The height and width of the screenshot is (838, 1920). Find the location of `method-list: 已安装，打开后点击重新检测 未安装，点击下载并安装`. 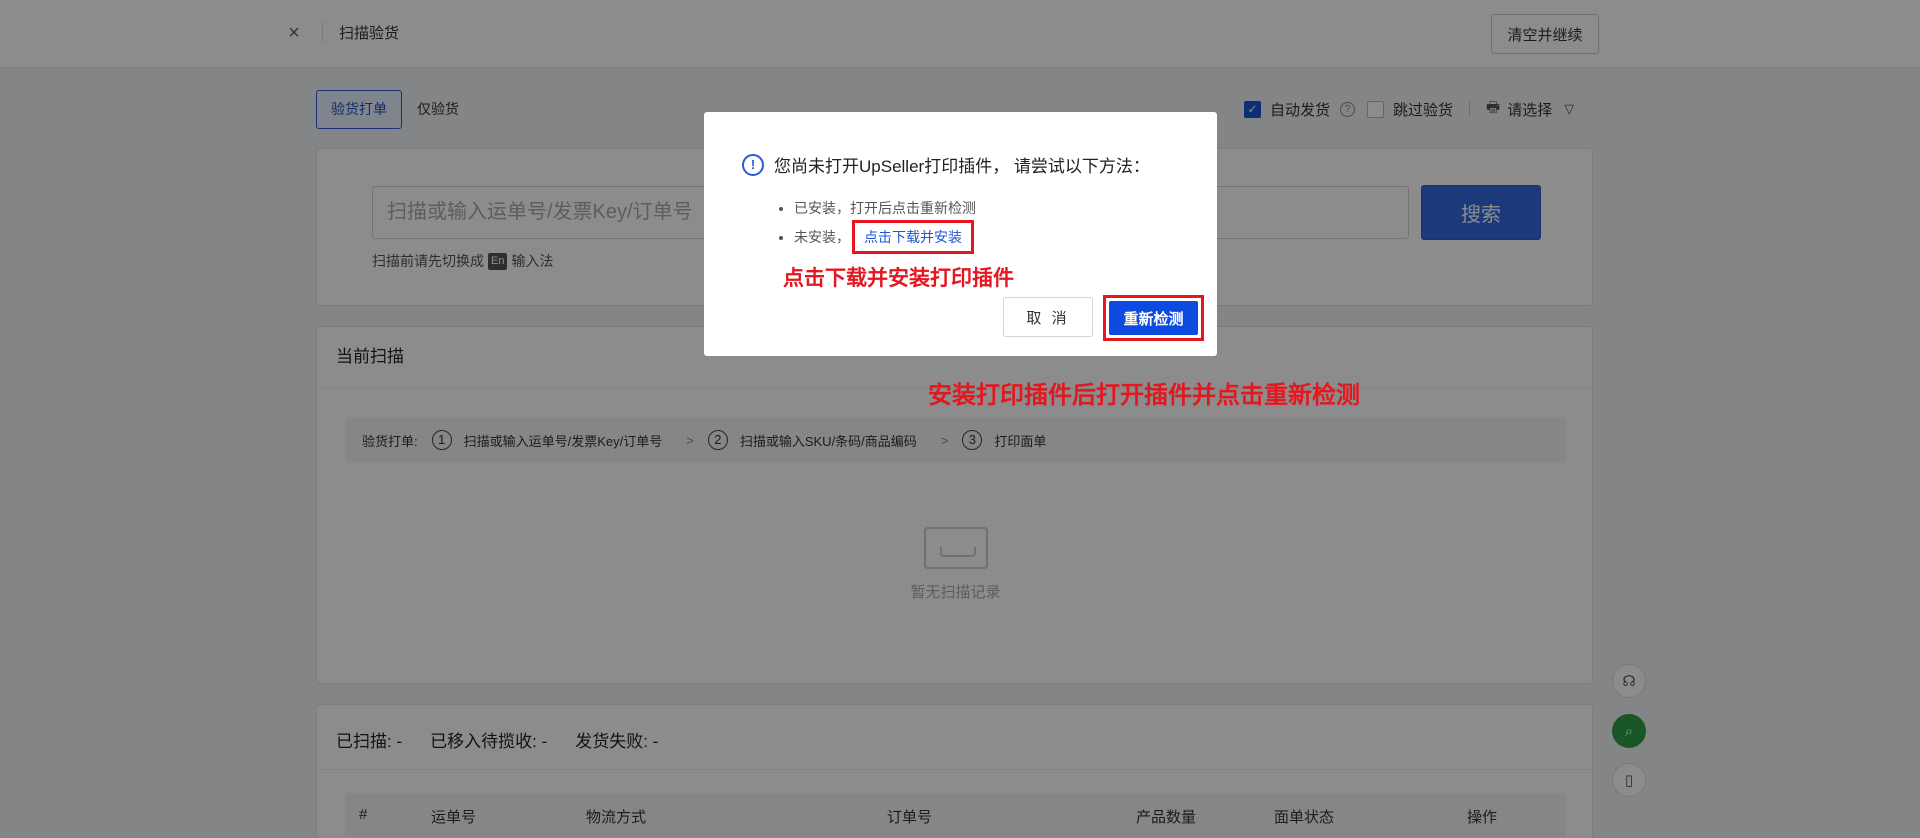

method-list: 已安装，打开后点击重新检测 未安装，点击下载并安装 is located at coordinates (885, 225).